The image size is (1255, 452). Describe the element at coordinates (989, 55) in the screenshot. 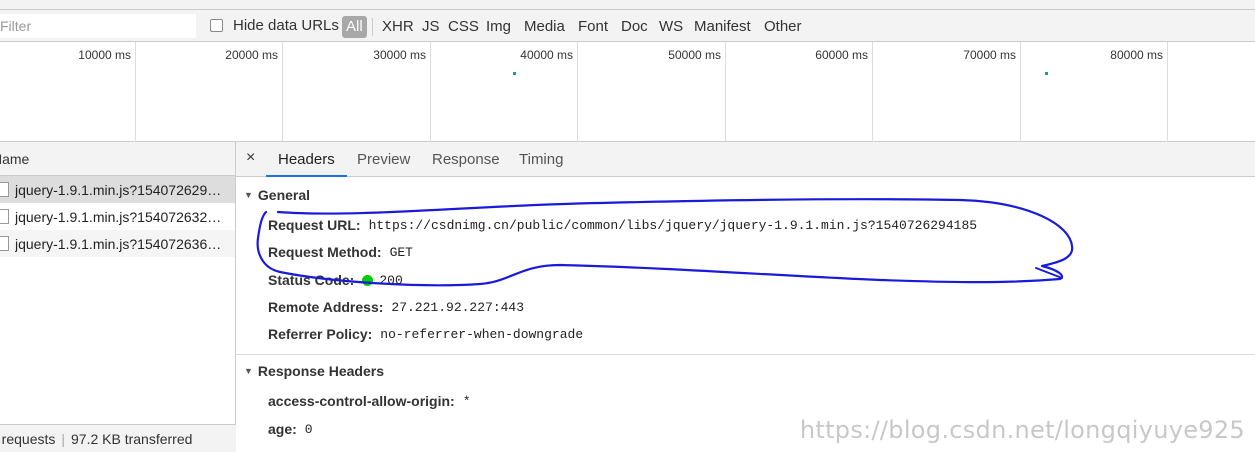

I see `tick-label: 70000 ms` at that location.